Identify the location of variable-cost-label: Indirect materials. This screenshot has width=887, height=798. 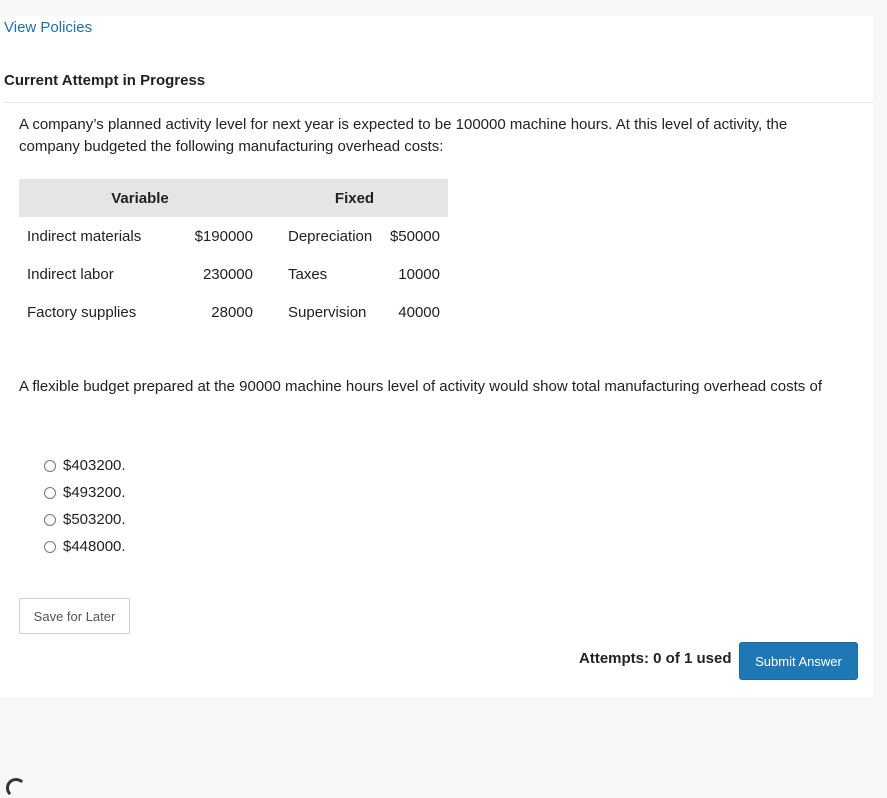
(84, 236).